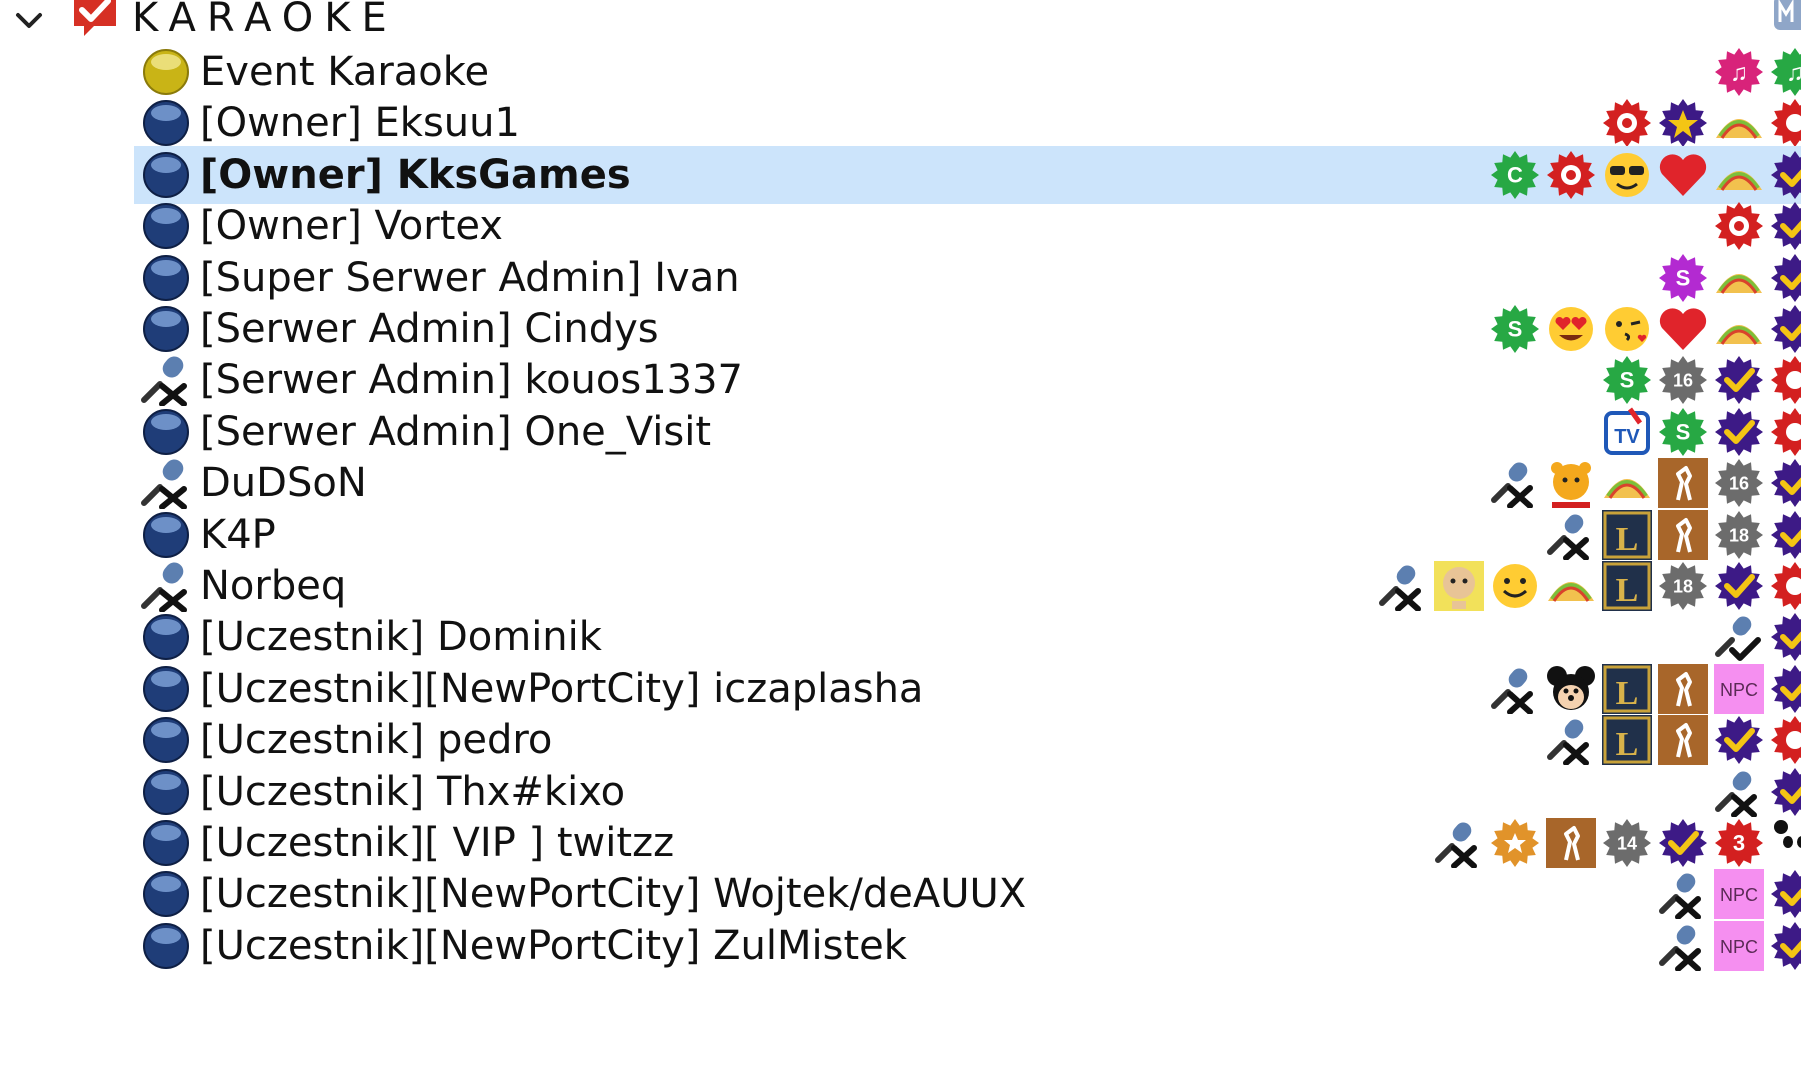  Describe the element at coordinates (413, 791) in the screenshot. I see `client-name: [Uczestnik] Thx#kixo` at that location.